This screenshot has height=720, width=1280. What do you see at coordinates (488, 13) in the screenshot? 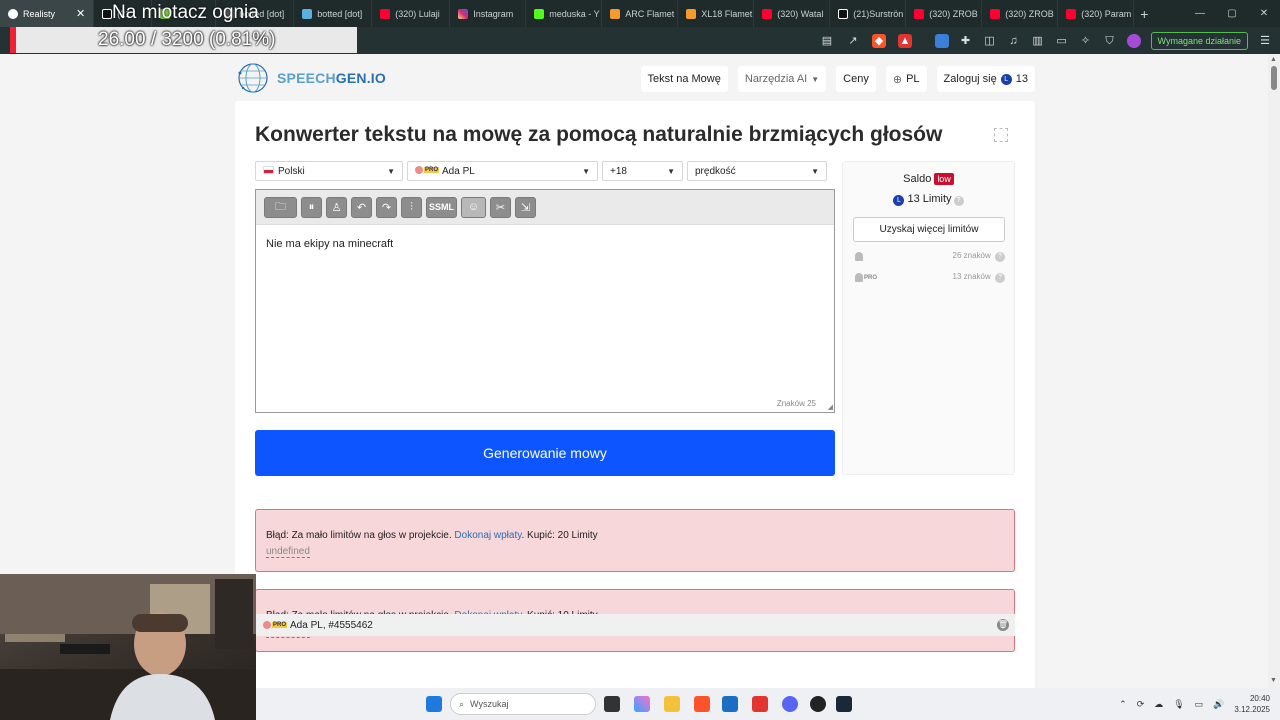
I see `browser-tab: Instagram` at bounding box center [488, 13].